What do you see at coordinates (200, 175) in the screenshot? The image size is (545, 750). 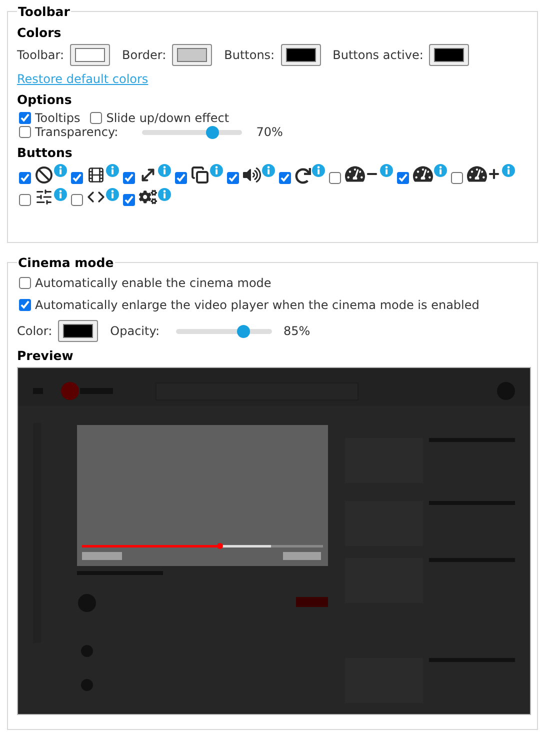 I see `copy-icon` at bounding box center [200, 175].